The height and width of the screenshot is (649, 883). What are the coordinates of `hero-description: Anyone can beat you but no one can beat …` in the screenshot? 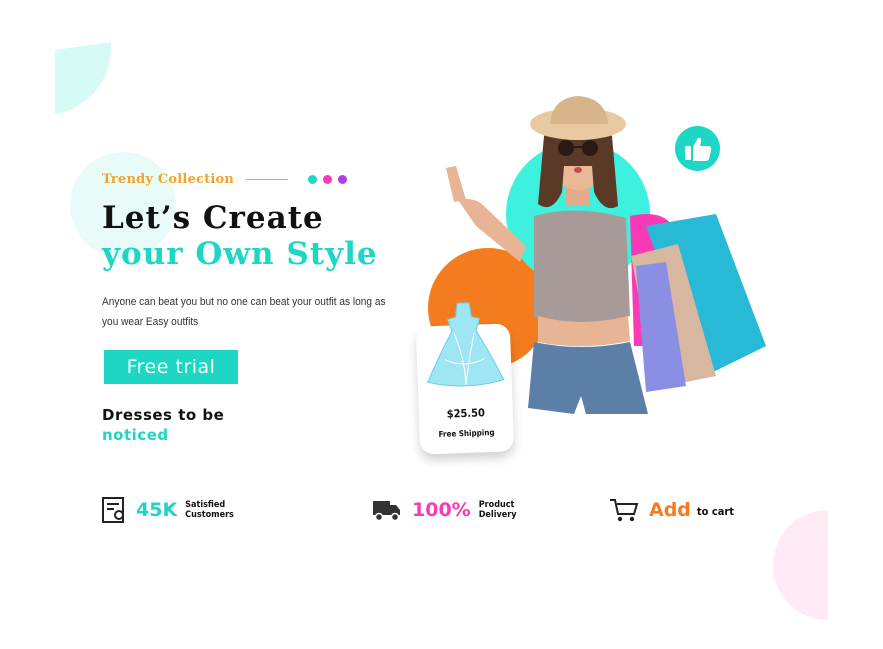 It's located at (244, 312).